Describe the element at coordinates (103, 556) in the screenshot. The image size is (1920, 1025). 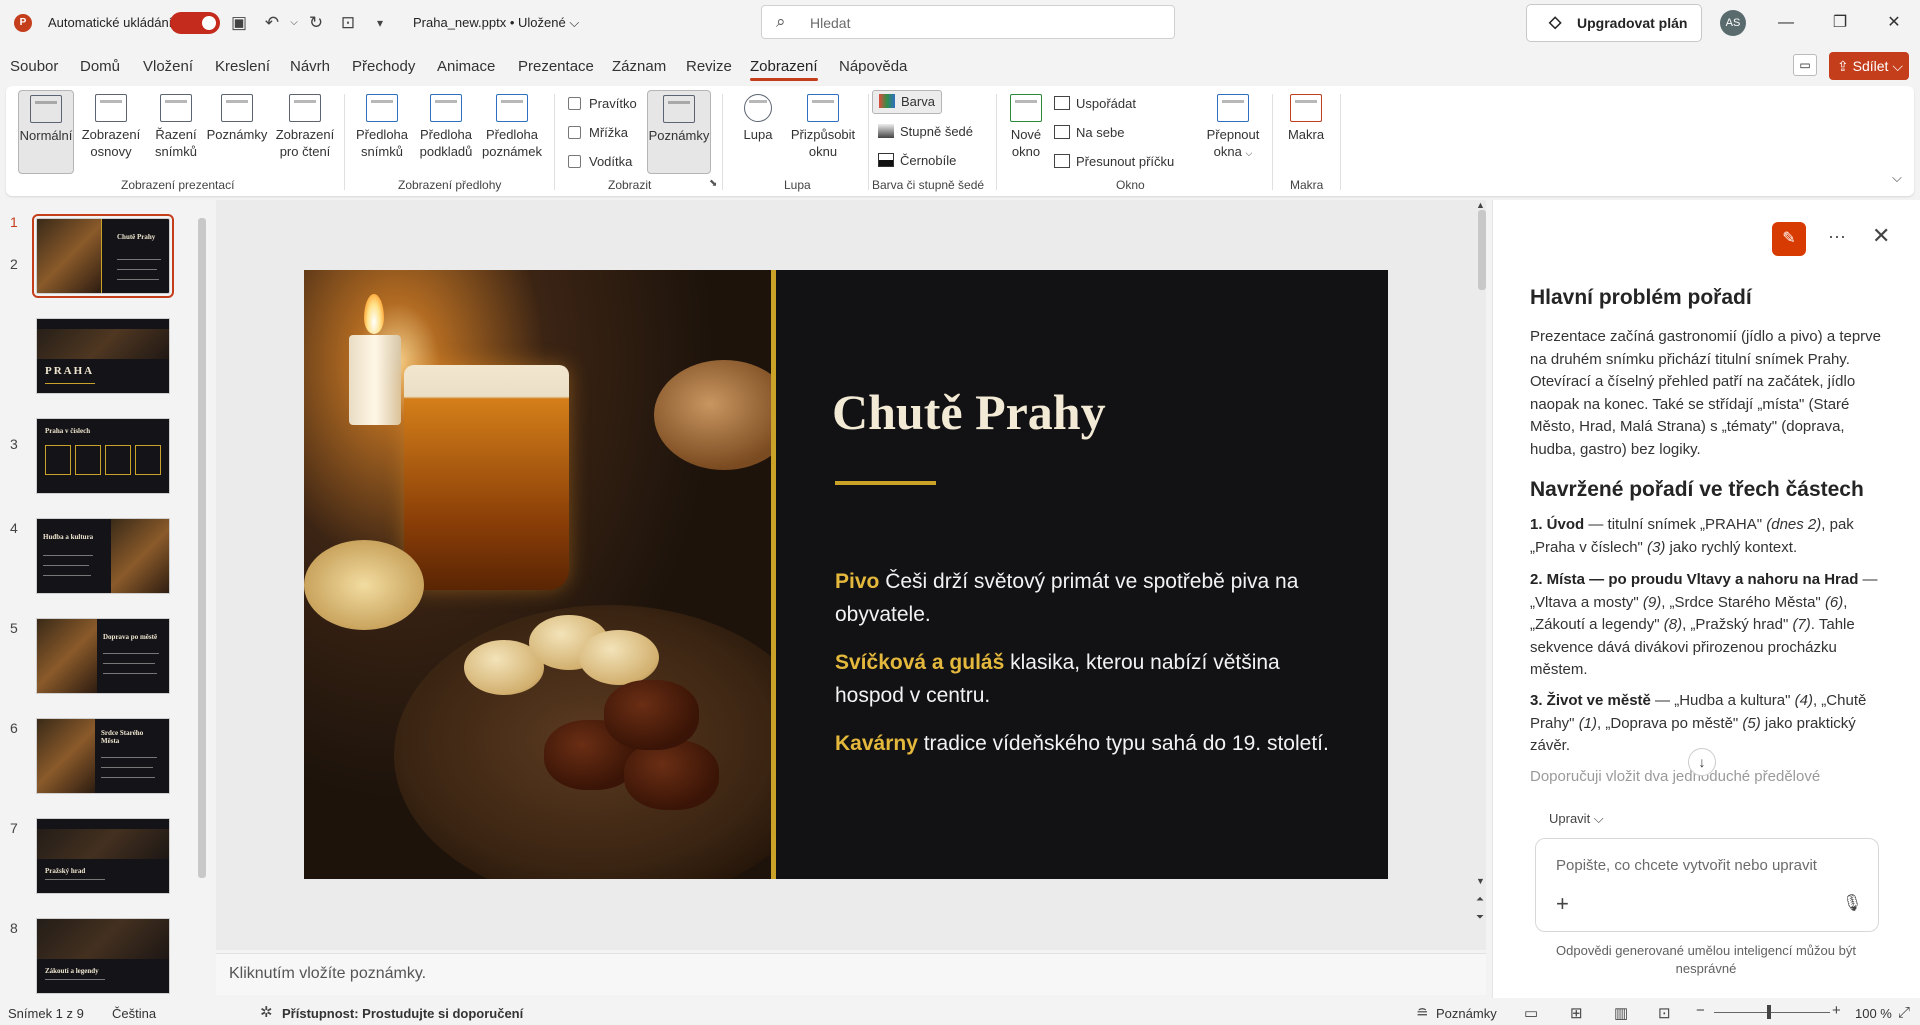
I see `slide-thumbnail-4: Hudba a kultura` at that location.